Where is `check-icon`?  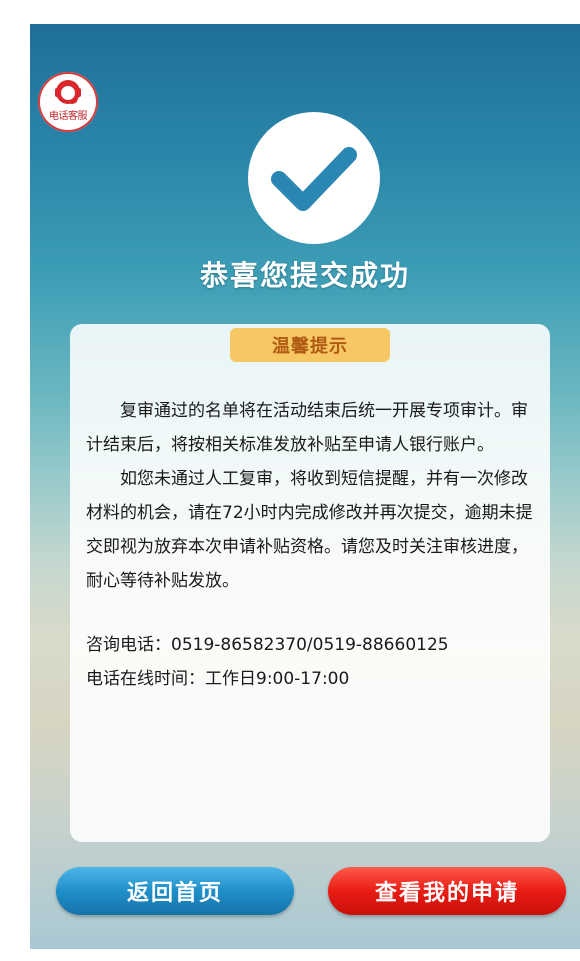
check-icon is located at coordinates (314, 179).